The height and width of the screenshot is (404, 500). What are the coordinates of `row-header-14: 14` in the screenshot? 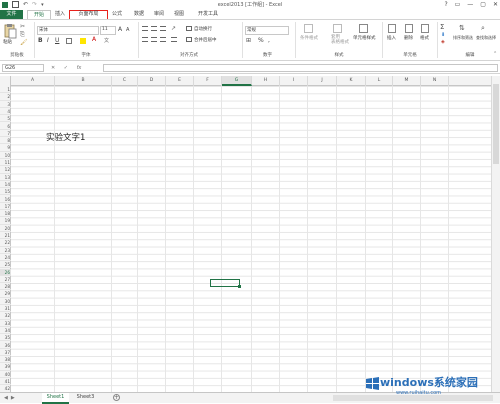 It's located at (5, 185).